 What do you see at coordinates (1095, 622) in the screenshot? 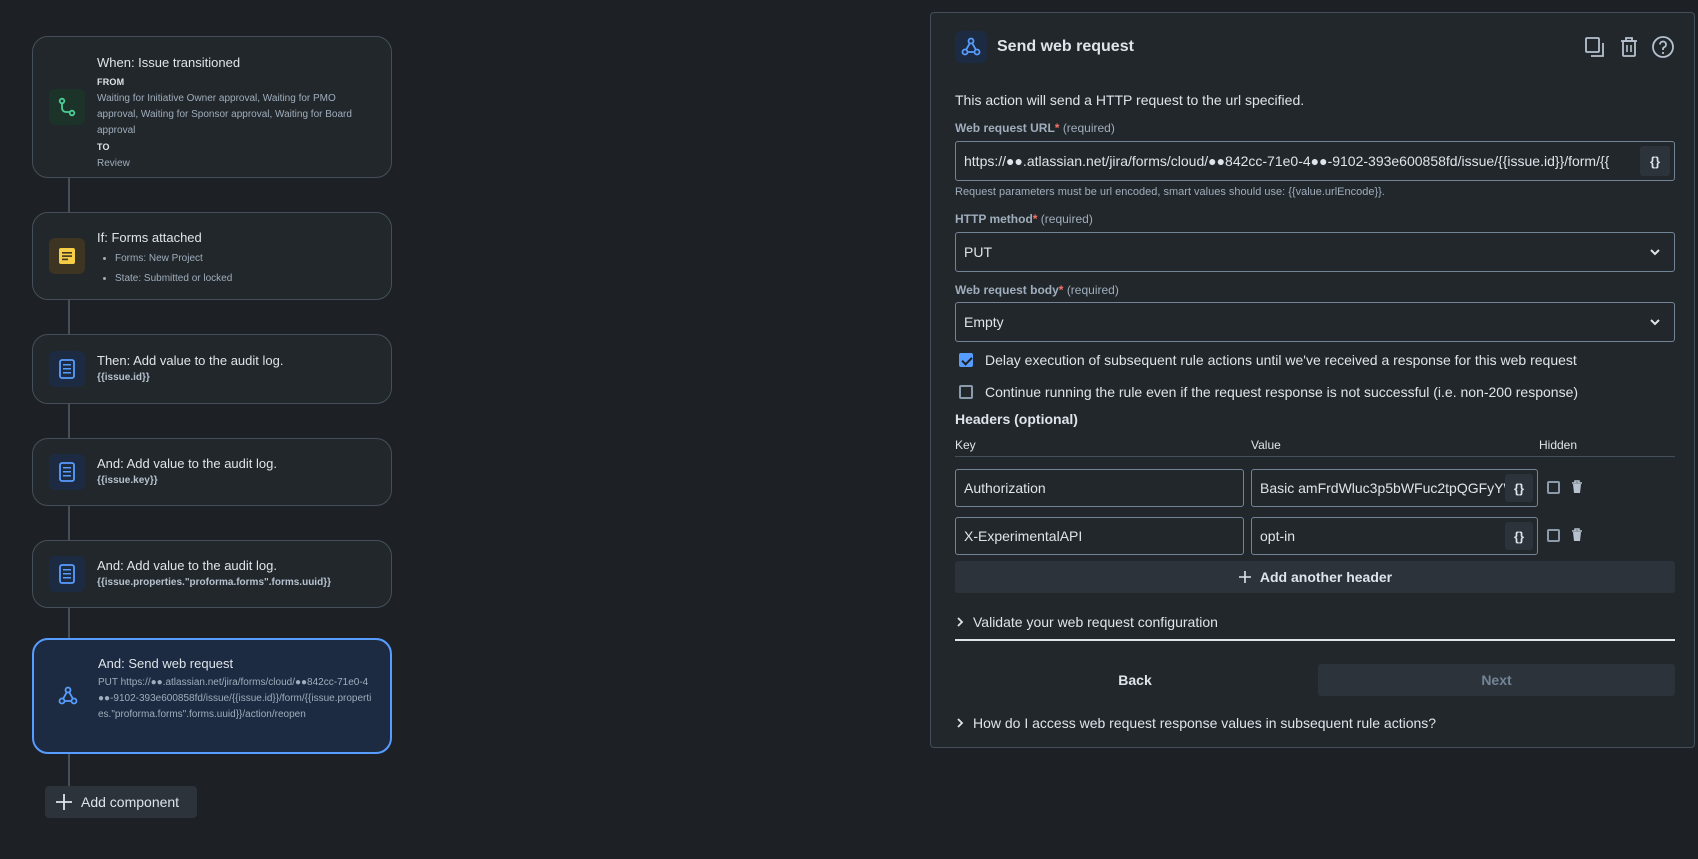
I see `validate-label: Validate your web request configuration` at bounding box center [1095, 622].